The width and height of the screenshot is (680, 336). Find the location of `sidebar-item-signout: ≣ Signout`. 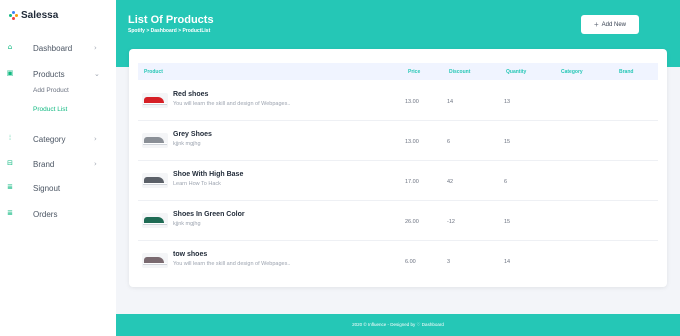

sidebar-item-signout: ≣ Signout is located at coordinates (58, 188).